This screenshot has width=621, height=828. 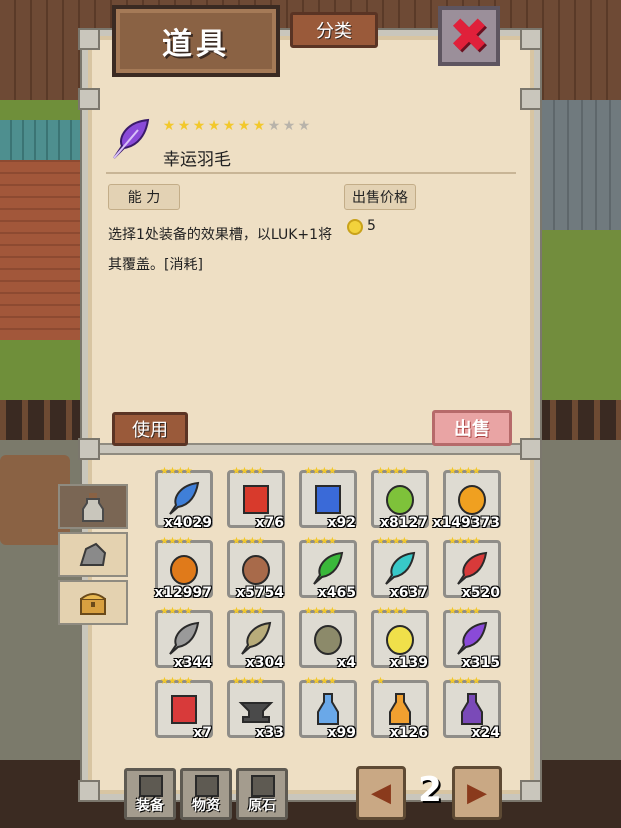 What do you see at coordinates (328, 639) in the screenshot?
I see `inventory-slot: ★★★★ x4` at bounding box center [328, 639].